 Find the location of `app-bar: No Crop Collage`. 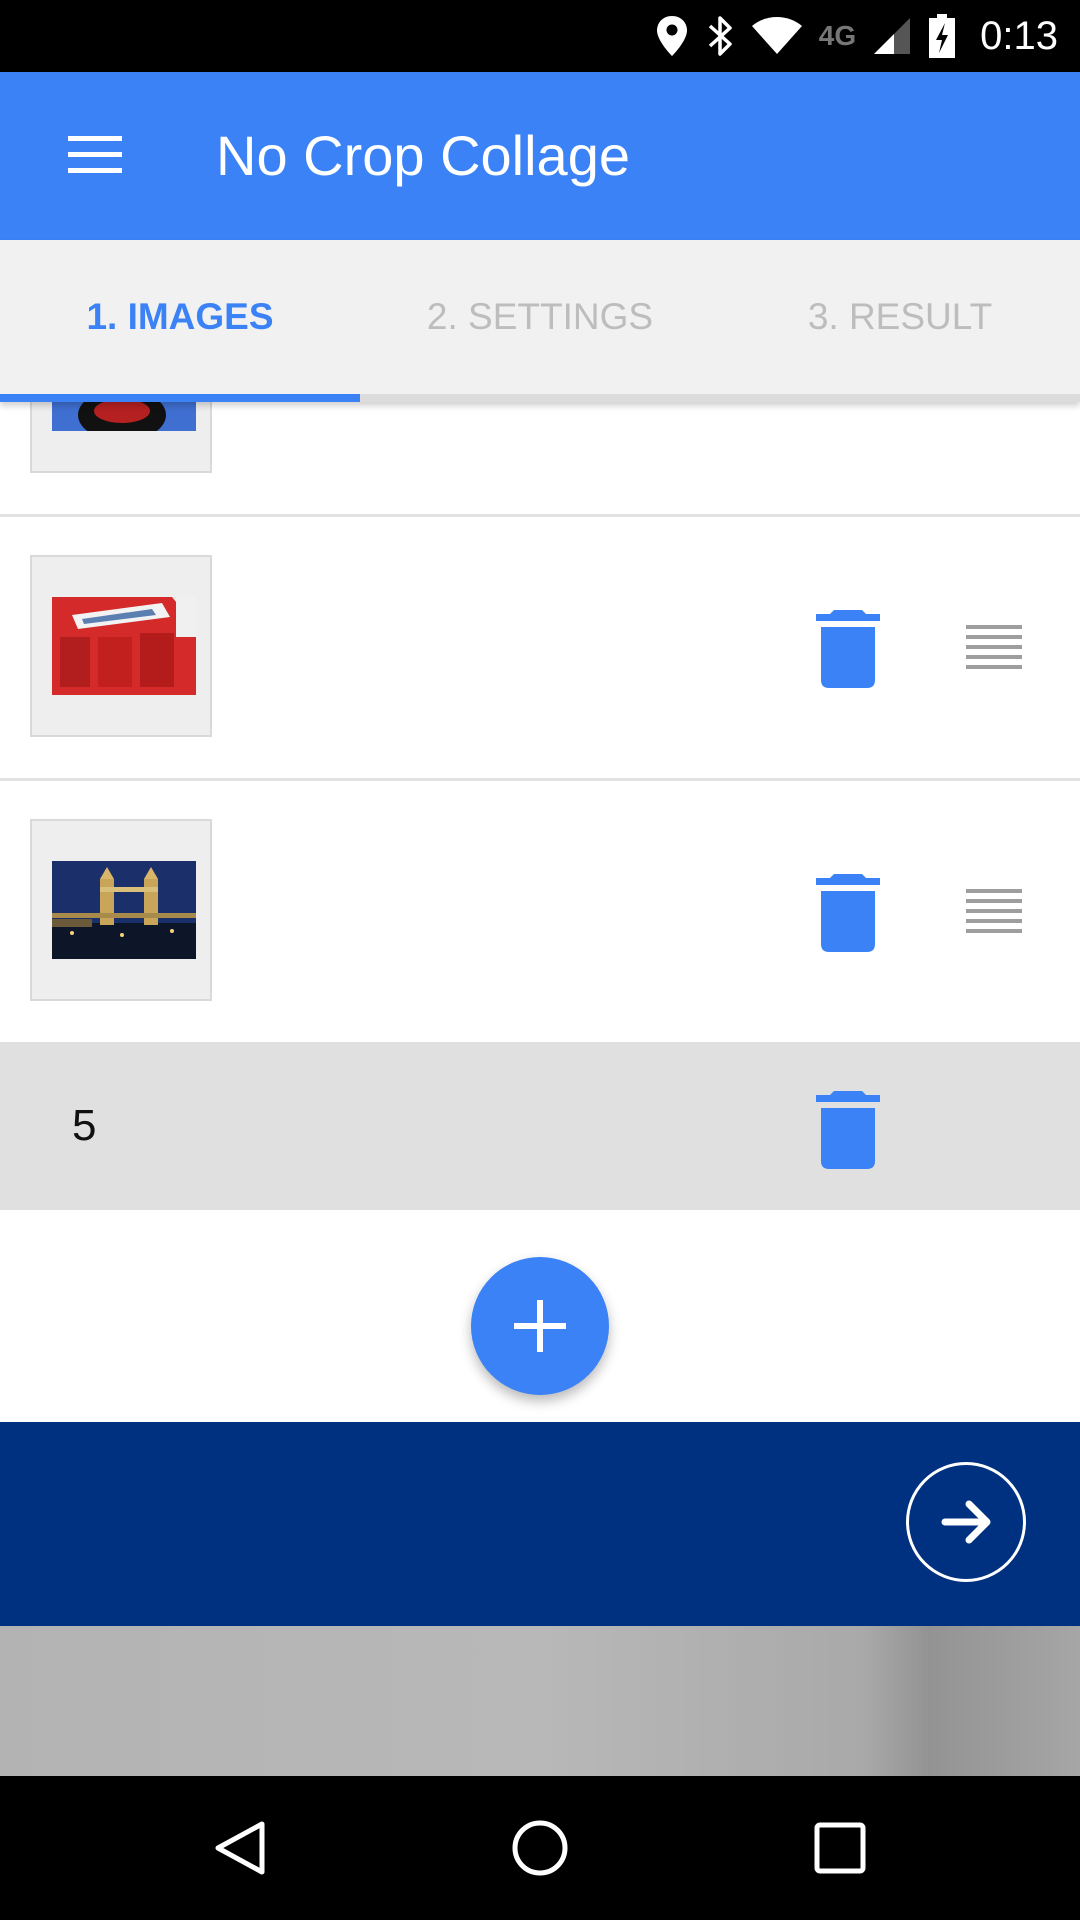

app-bar: No Crop Collage is located at coordinates (540, 156).